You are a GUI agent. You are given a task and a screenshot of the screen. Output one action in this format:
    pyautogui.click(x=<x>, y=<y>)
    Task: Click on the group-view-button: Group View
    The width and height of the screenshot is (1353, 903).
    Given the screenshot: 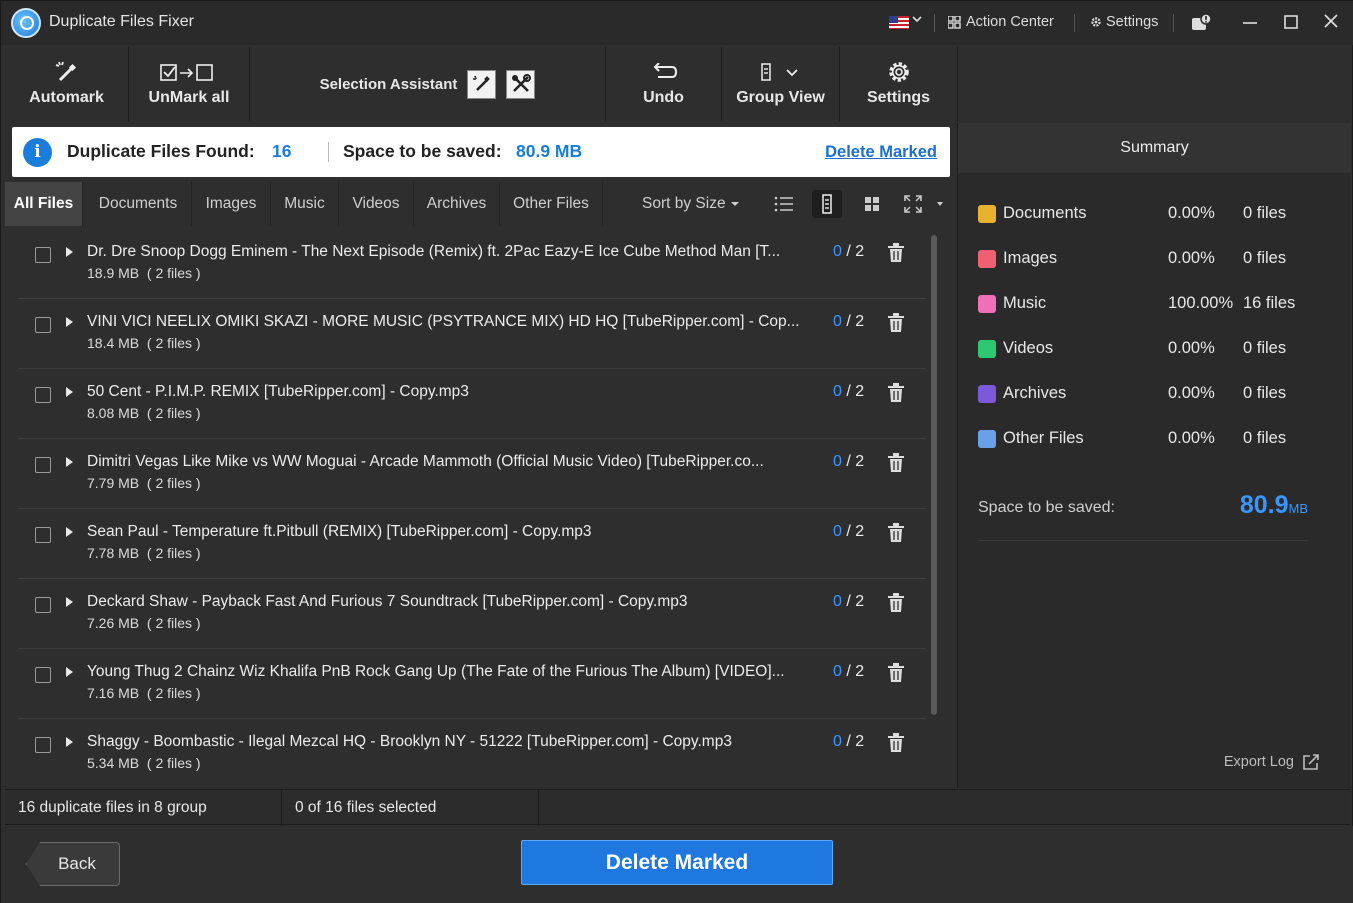 What is the action you would take?
    pyautogui.click(x=781, y=84)
    